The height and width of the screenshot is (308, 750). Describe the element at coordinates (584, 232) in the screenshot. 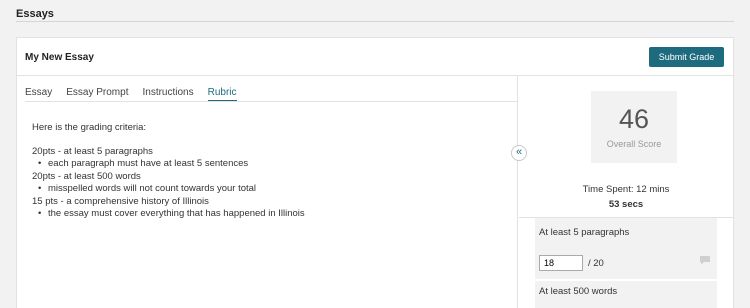

I see `grading-criterion-title: At least 5 paragraphs` at that location.